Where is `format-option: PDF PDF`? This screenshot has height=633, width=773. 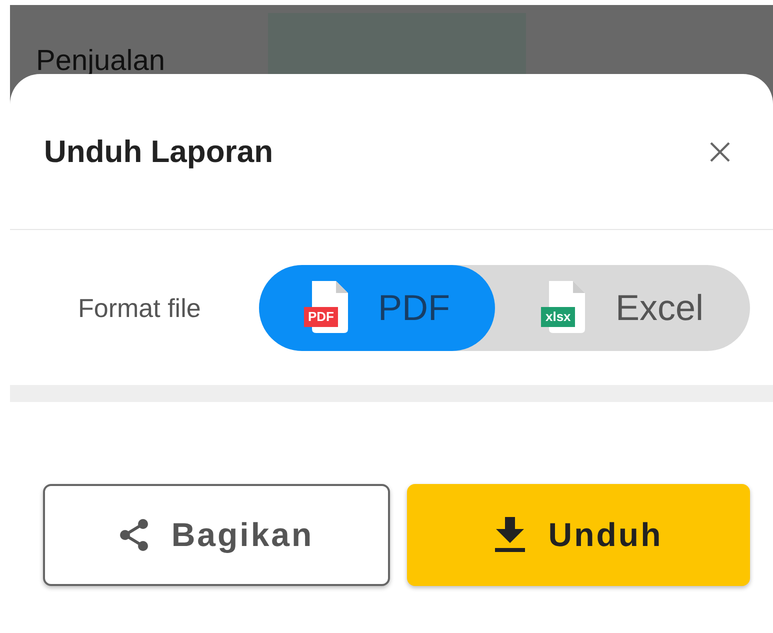
format-option: PDF PDF is located at coordinates (377, 308).